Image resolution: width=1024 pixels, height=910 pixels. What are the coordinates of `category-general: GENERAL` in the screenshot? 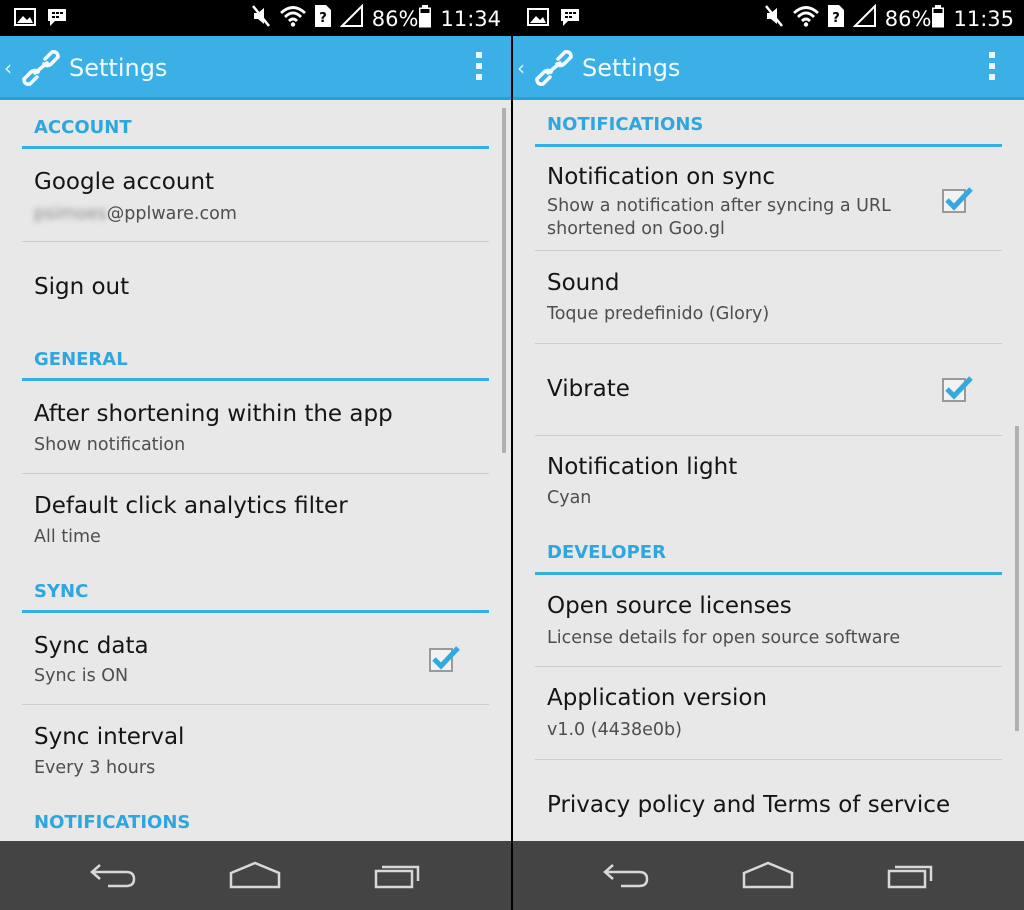 It's located at (255, 359).